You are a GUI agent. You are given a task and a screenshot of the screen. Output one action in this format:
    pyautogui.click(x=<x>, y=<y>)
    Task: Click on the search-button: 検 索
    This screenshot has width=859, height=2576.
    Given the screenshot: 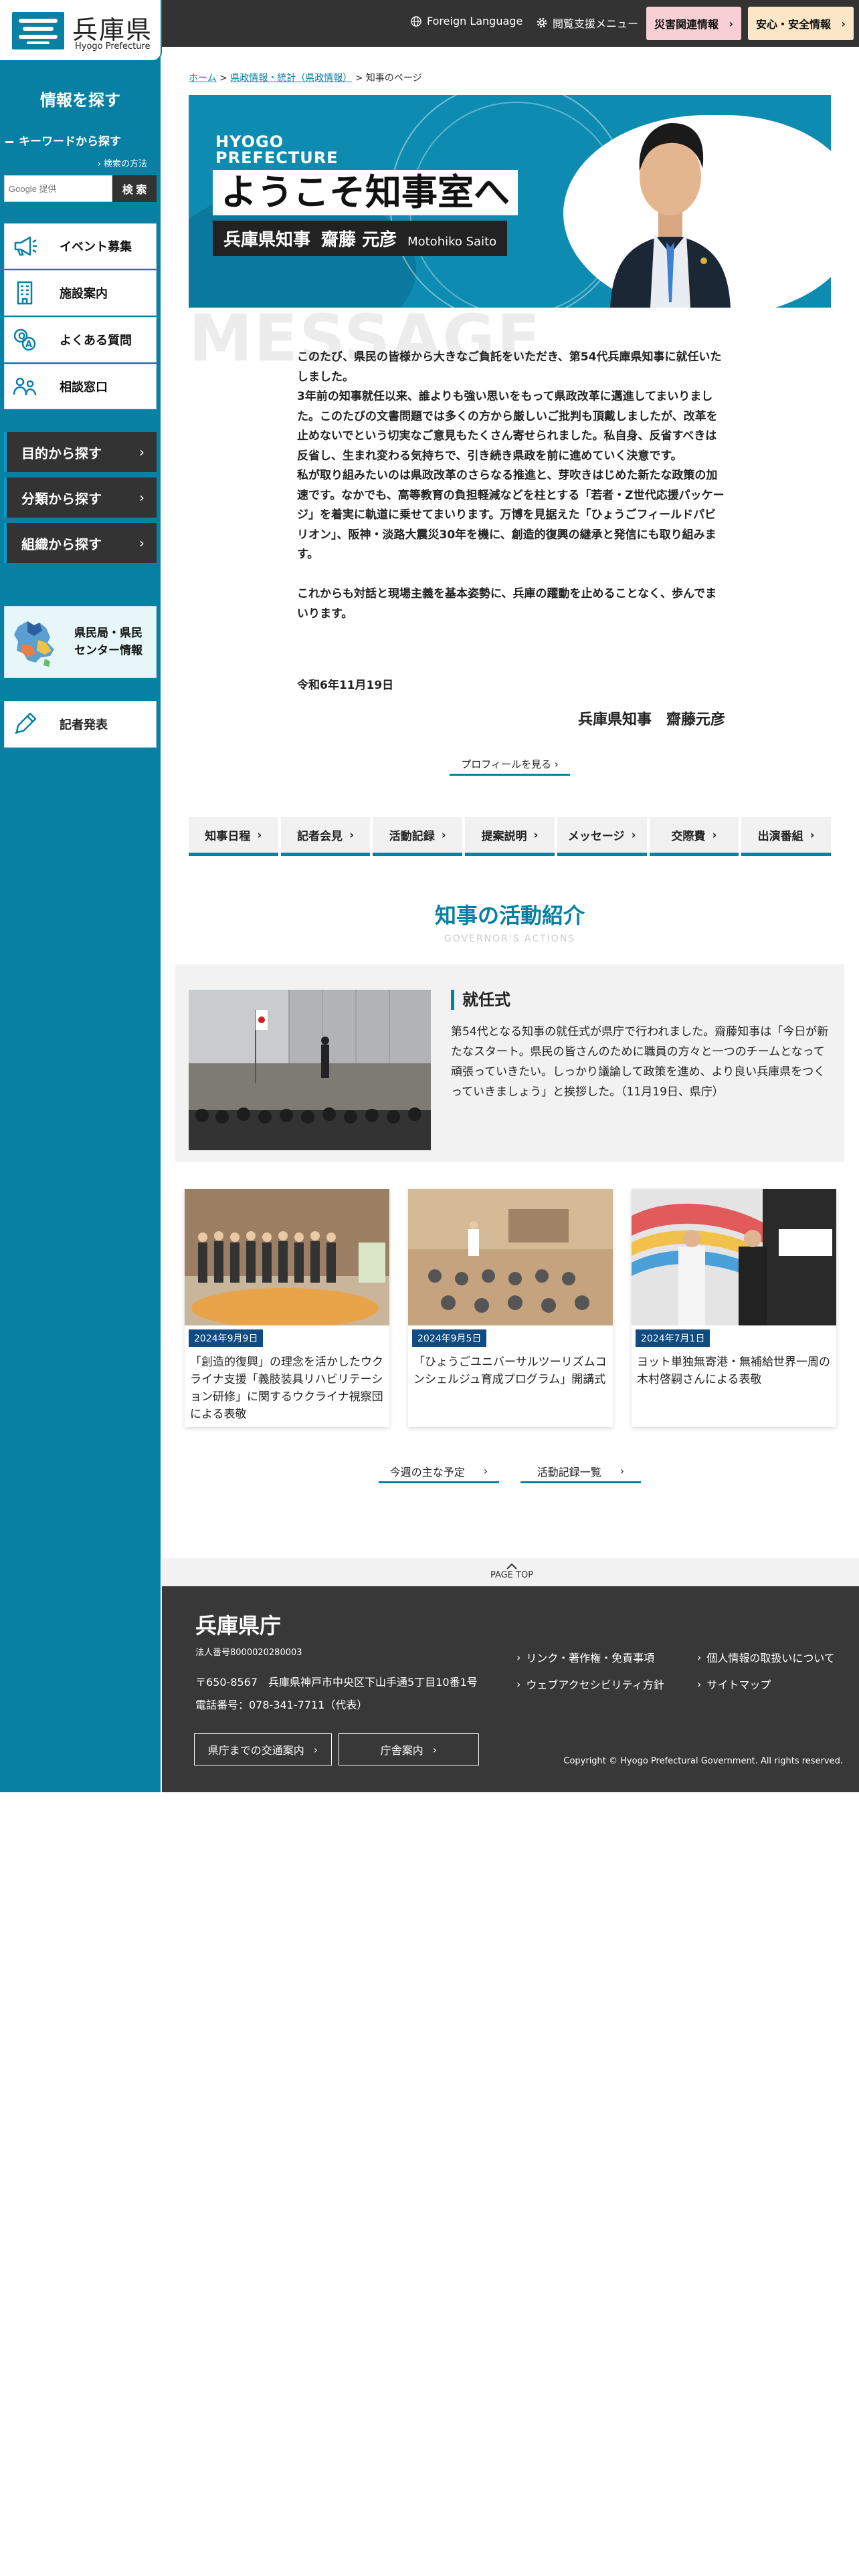 What is the action you would take?
    pyautogui.click(x=134, y=188)
    